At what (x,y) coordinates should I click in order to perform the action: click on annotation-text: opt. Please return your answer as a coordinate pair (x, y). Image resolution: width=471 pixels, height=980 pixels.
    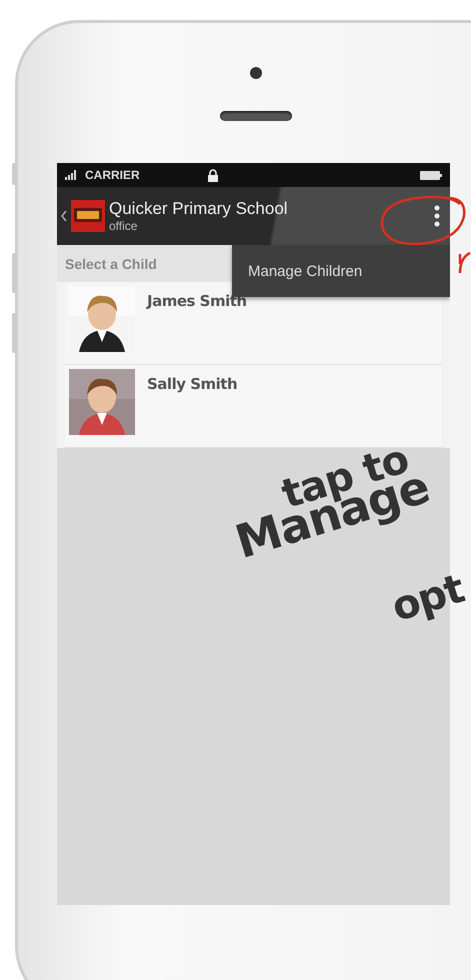
    Looking at the image, I should click on (428, 598).